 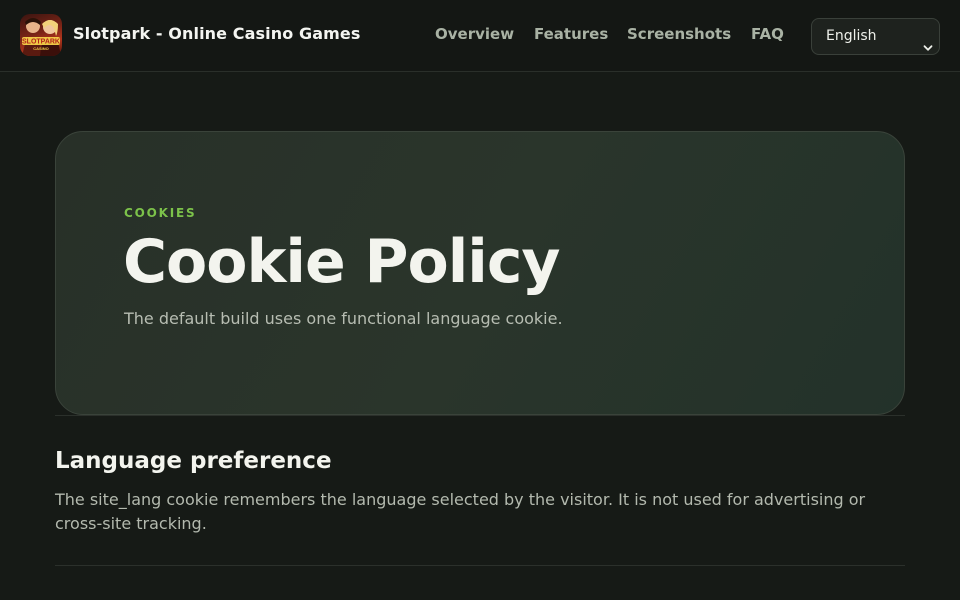 I want to click on logo-subtext: CASINO, so click(x=41, y=48).